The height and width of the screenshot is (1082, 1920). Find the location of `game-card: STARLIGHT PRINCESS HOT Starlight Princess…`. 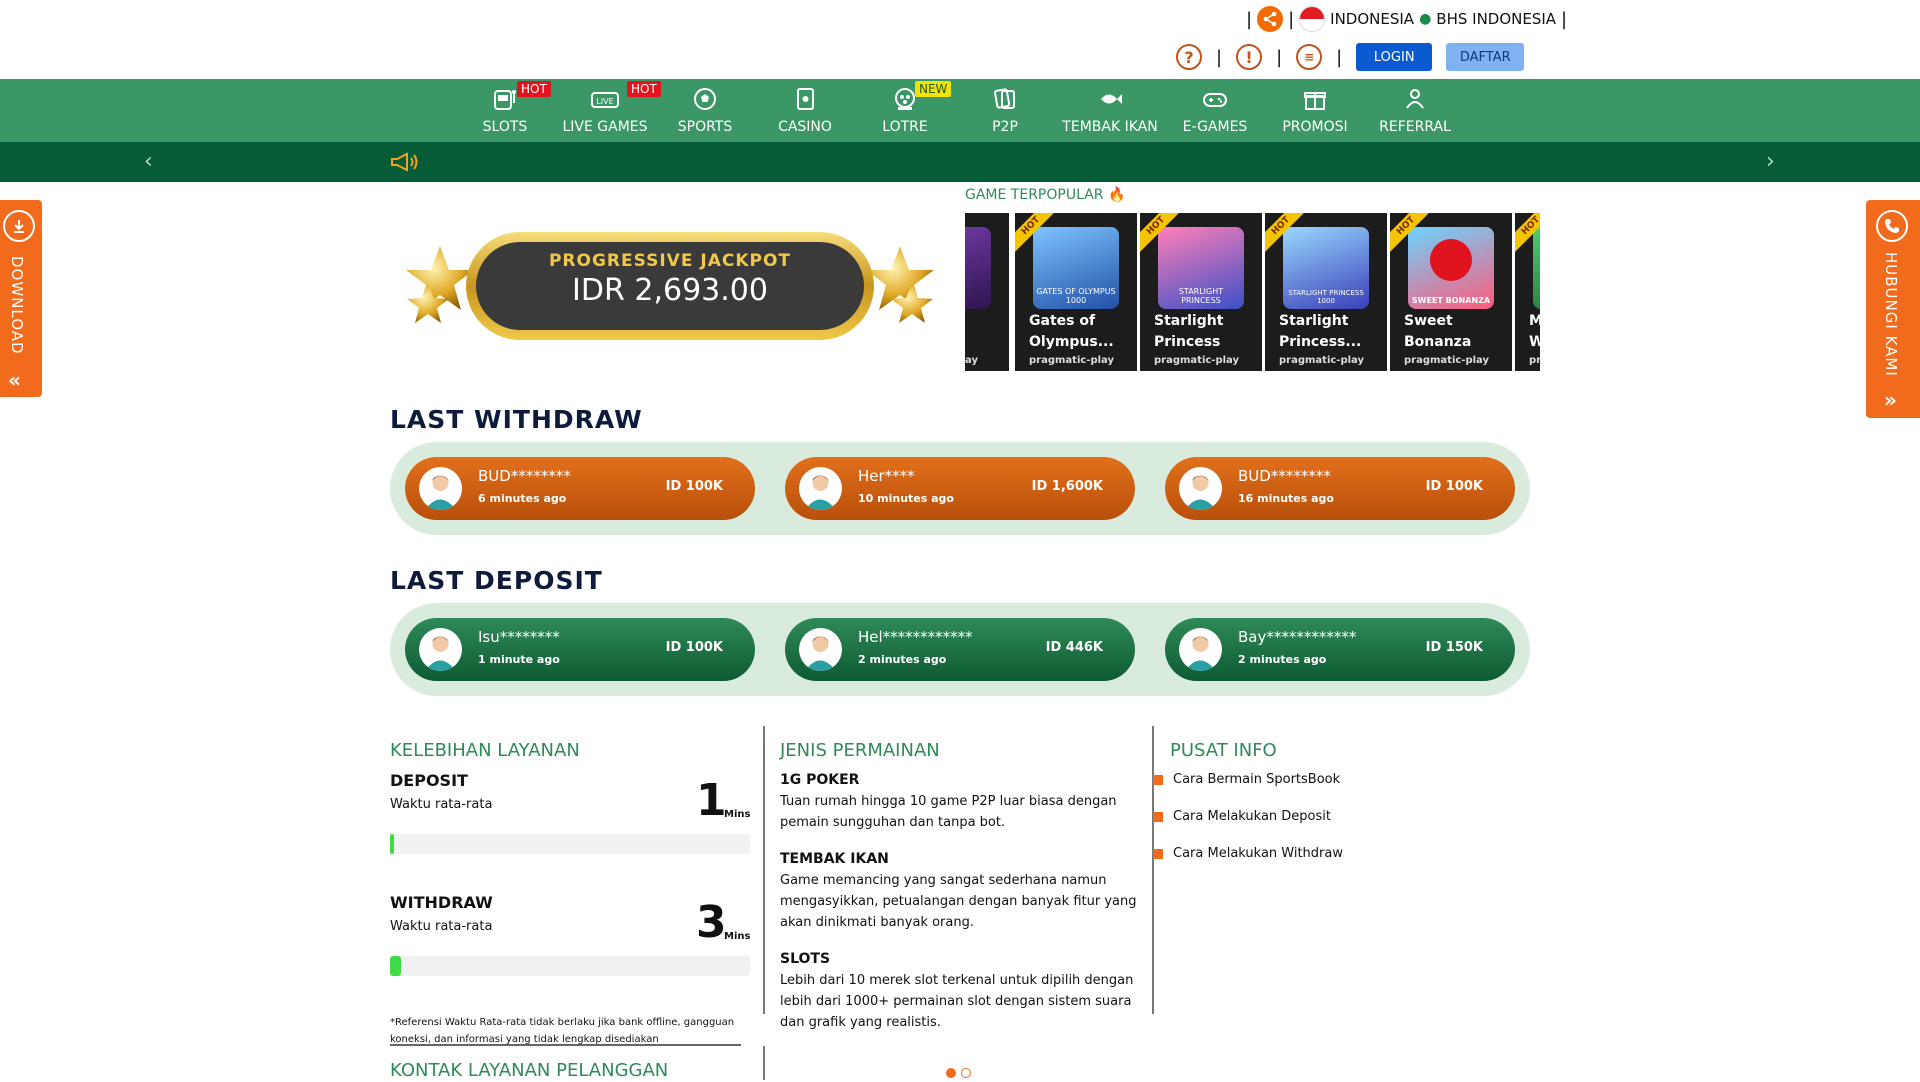

game-card: STARLIGHT PRINCESS HOT Starlight Princess… is located at coordinates (1201, 292).